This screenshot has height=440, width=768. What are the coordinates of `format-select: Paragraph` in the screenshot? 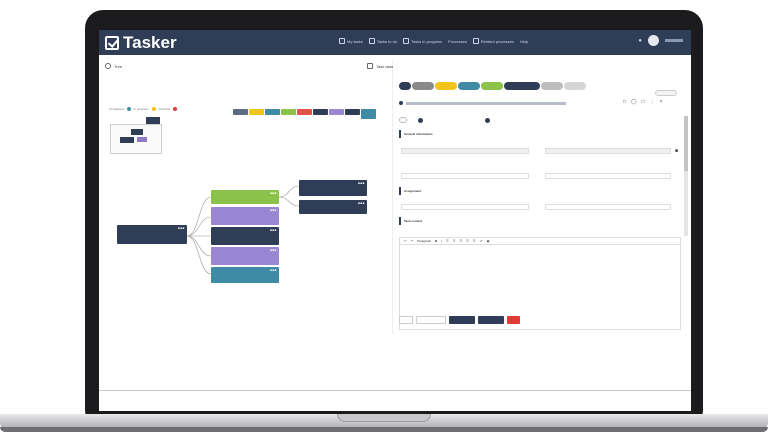 It's located at (424, 241).